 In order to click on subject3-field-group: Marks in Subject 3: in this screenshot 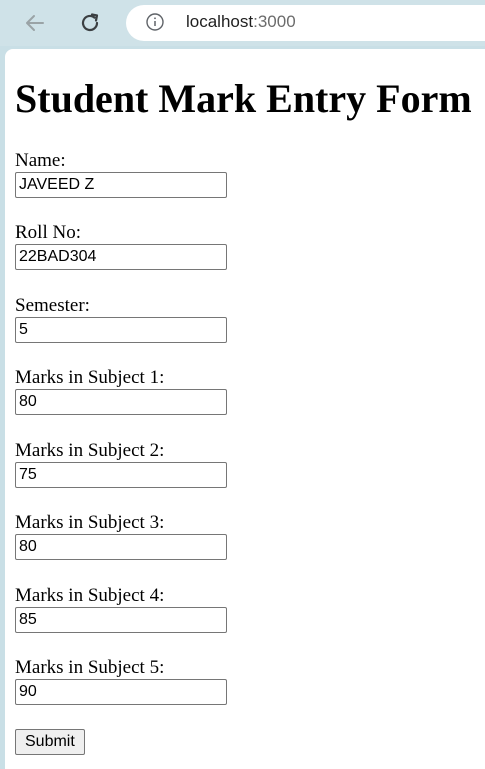, I will do `click(165, 536)`.